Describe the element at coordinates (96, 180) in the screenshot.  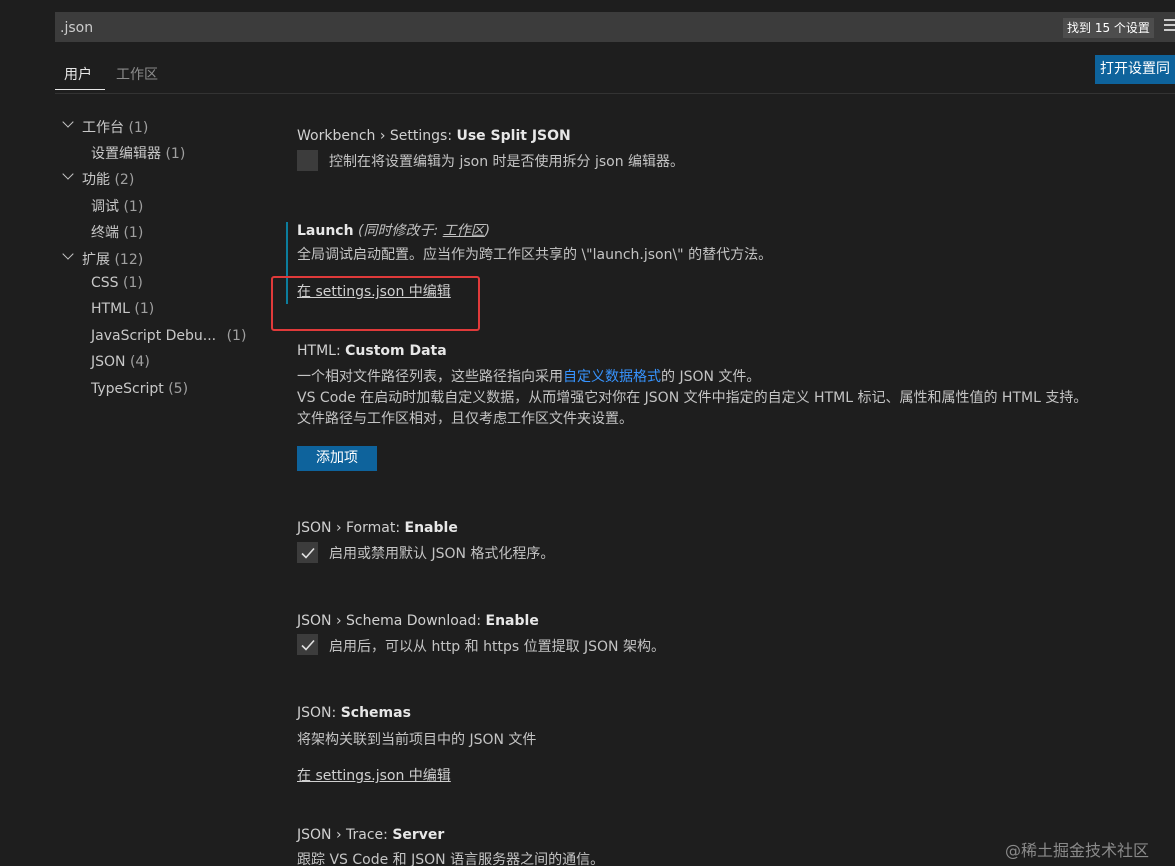
I see `toc-item-label: 功能` at that location.